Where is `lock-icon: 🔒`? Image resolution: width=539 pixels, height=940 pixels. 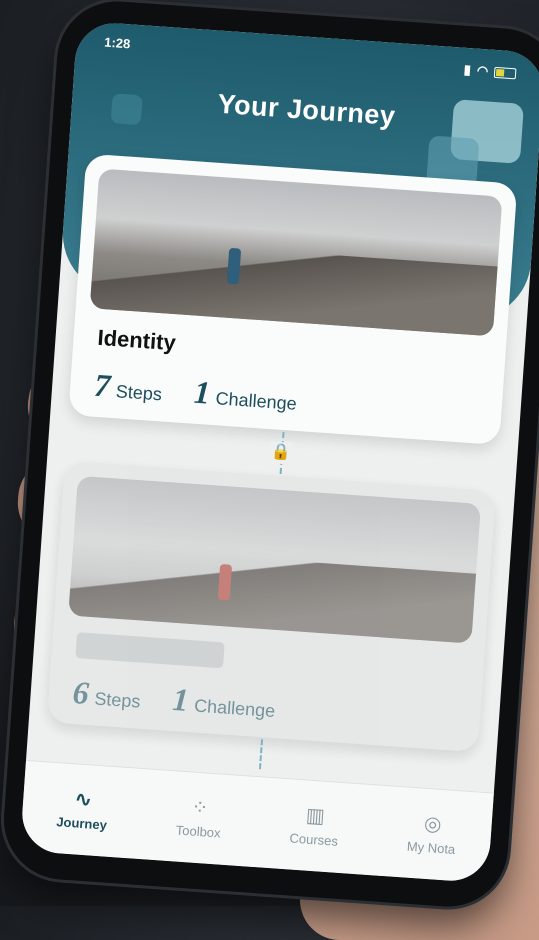 lock-icon: 🔒 is located at coordinates (281, 453).